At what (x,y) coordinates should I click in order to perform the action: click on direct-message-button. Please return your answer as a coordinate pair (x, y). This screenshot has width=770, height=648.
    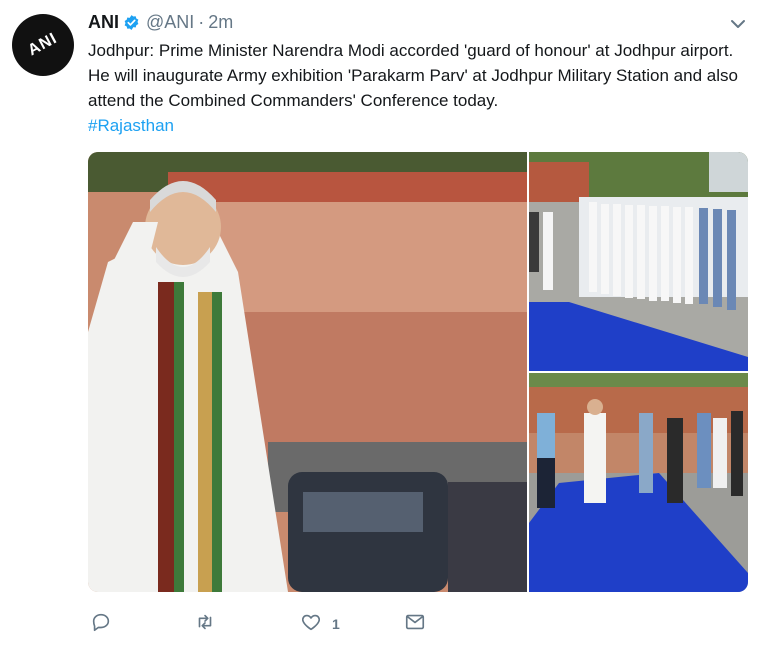
    Looking at the image, I should click on (420, 624).